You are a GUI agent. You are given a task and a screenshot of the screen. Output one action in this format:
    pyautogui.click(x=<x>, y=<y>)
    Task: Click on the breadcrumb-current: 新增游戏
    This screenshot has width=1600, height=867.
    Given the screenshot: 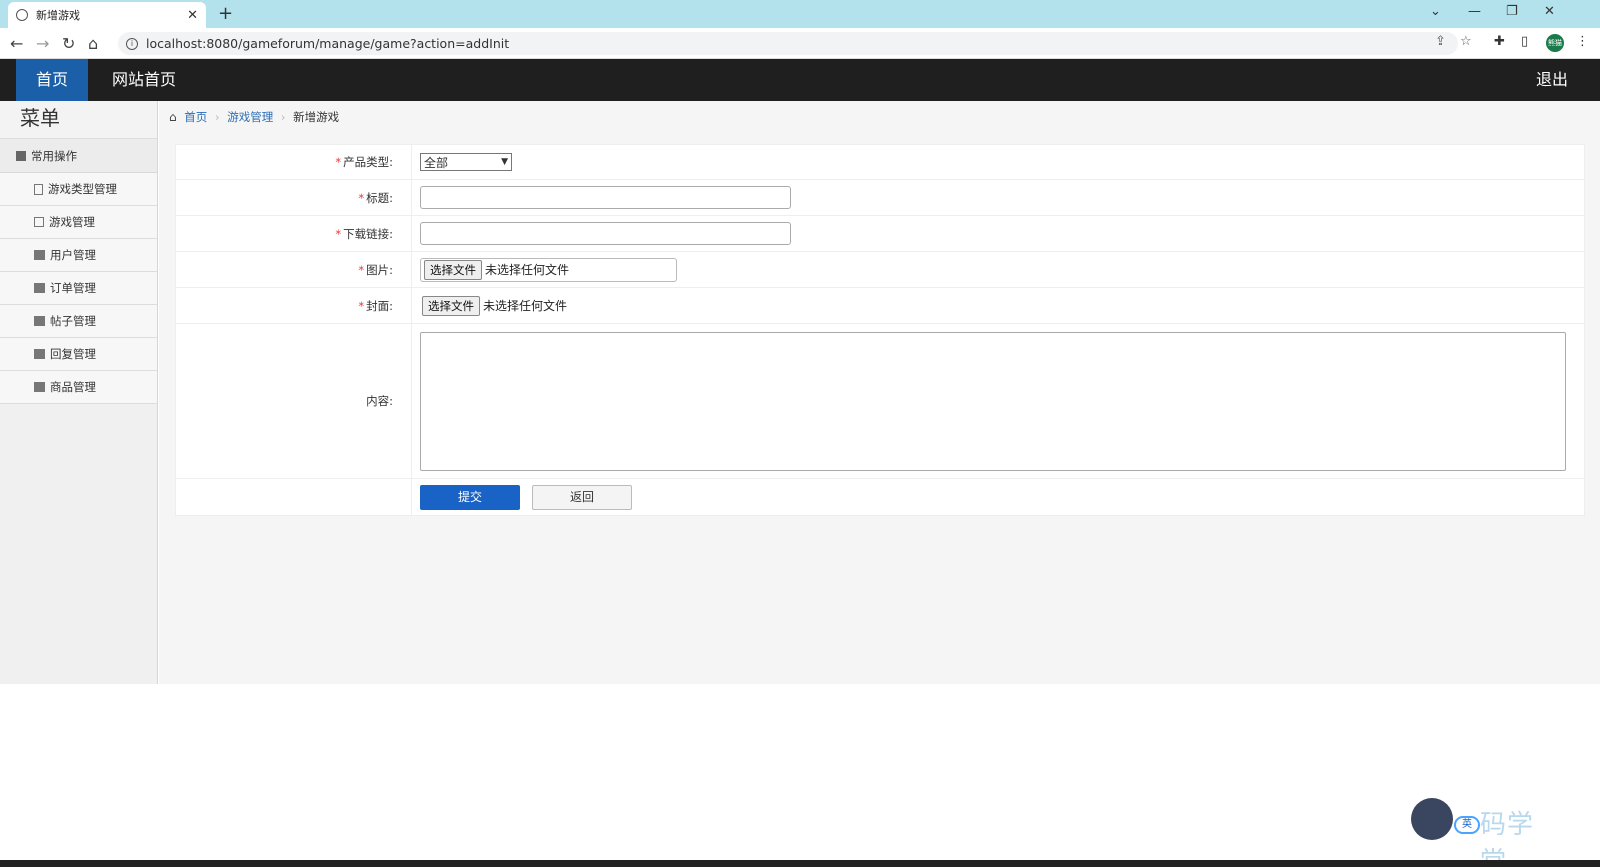 What is the action you would take?
    pyautogui.click(x=316, y=117)
    